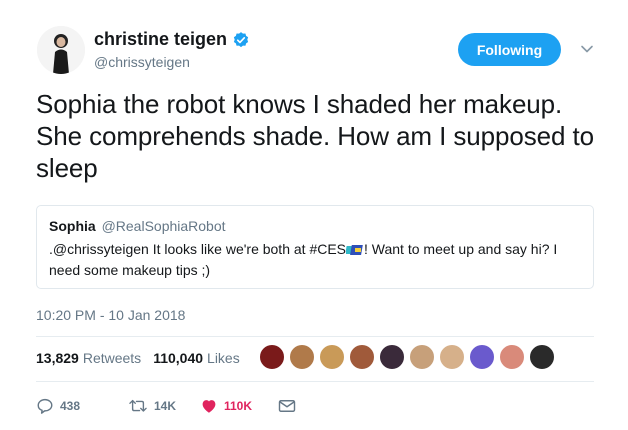 Image resolution: width=628 pixels, height=430 pixels. I want to click on like-action: 110K, so click(239, 406).